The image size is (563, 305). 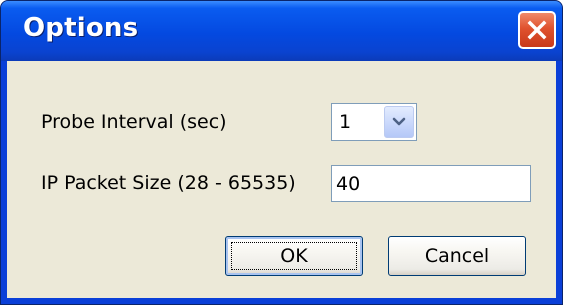 I want to click on chevron-down-icon, so click(x=399, y=121).